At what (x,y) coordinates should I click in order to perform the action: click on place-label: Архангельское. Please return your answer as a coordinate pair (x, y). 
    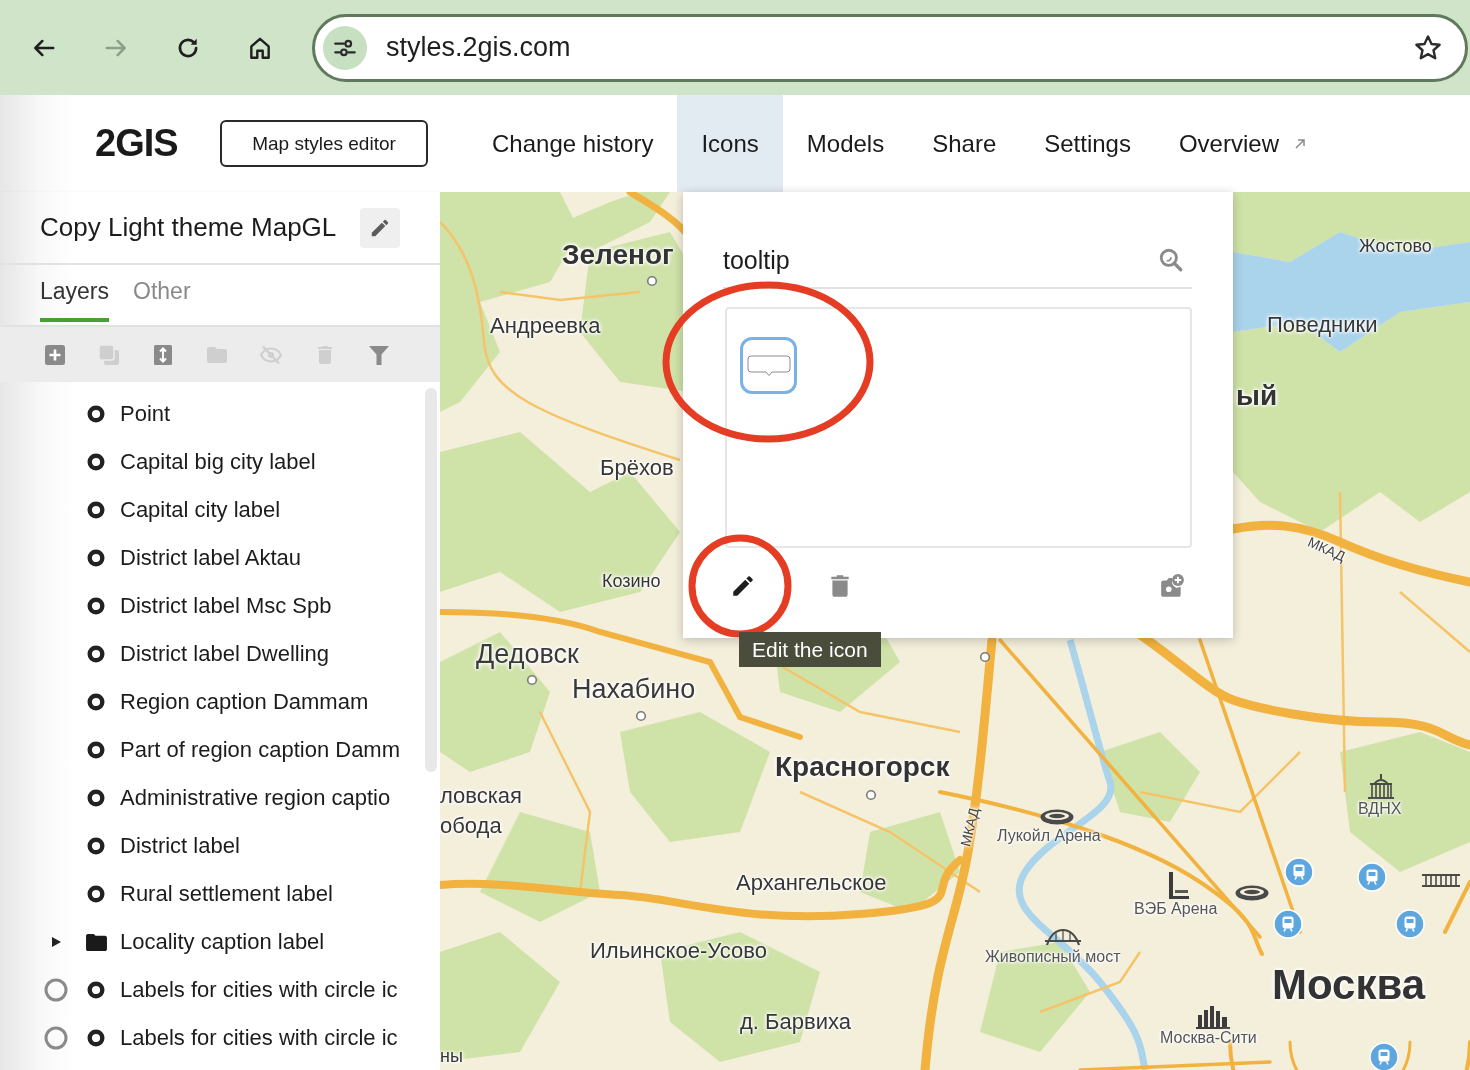
    Looking at the image, I should click on (811, 883).